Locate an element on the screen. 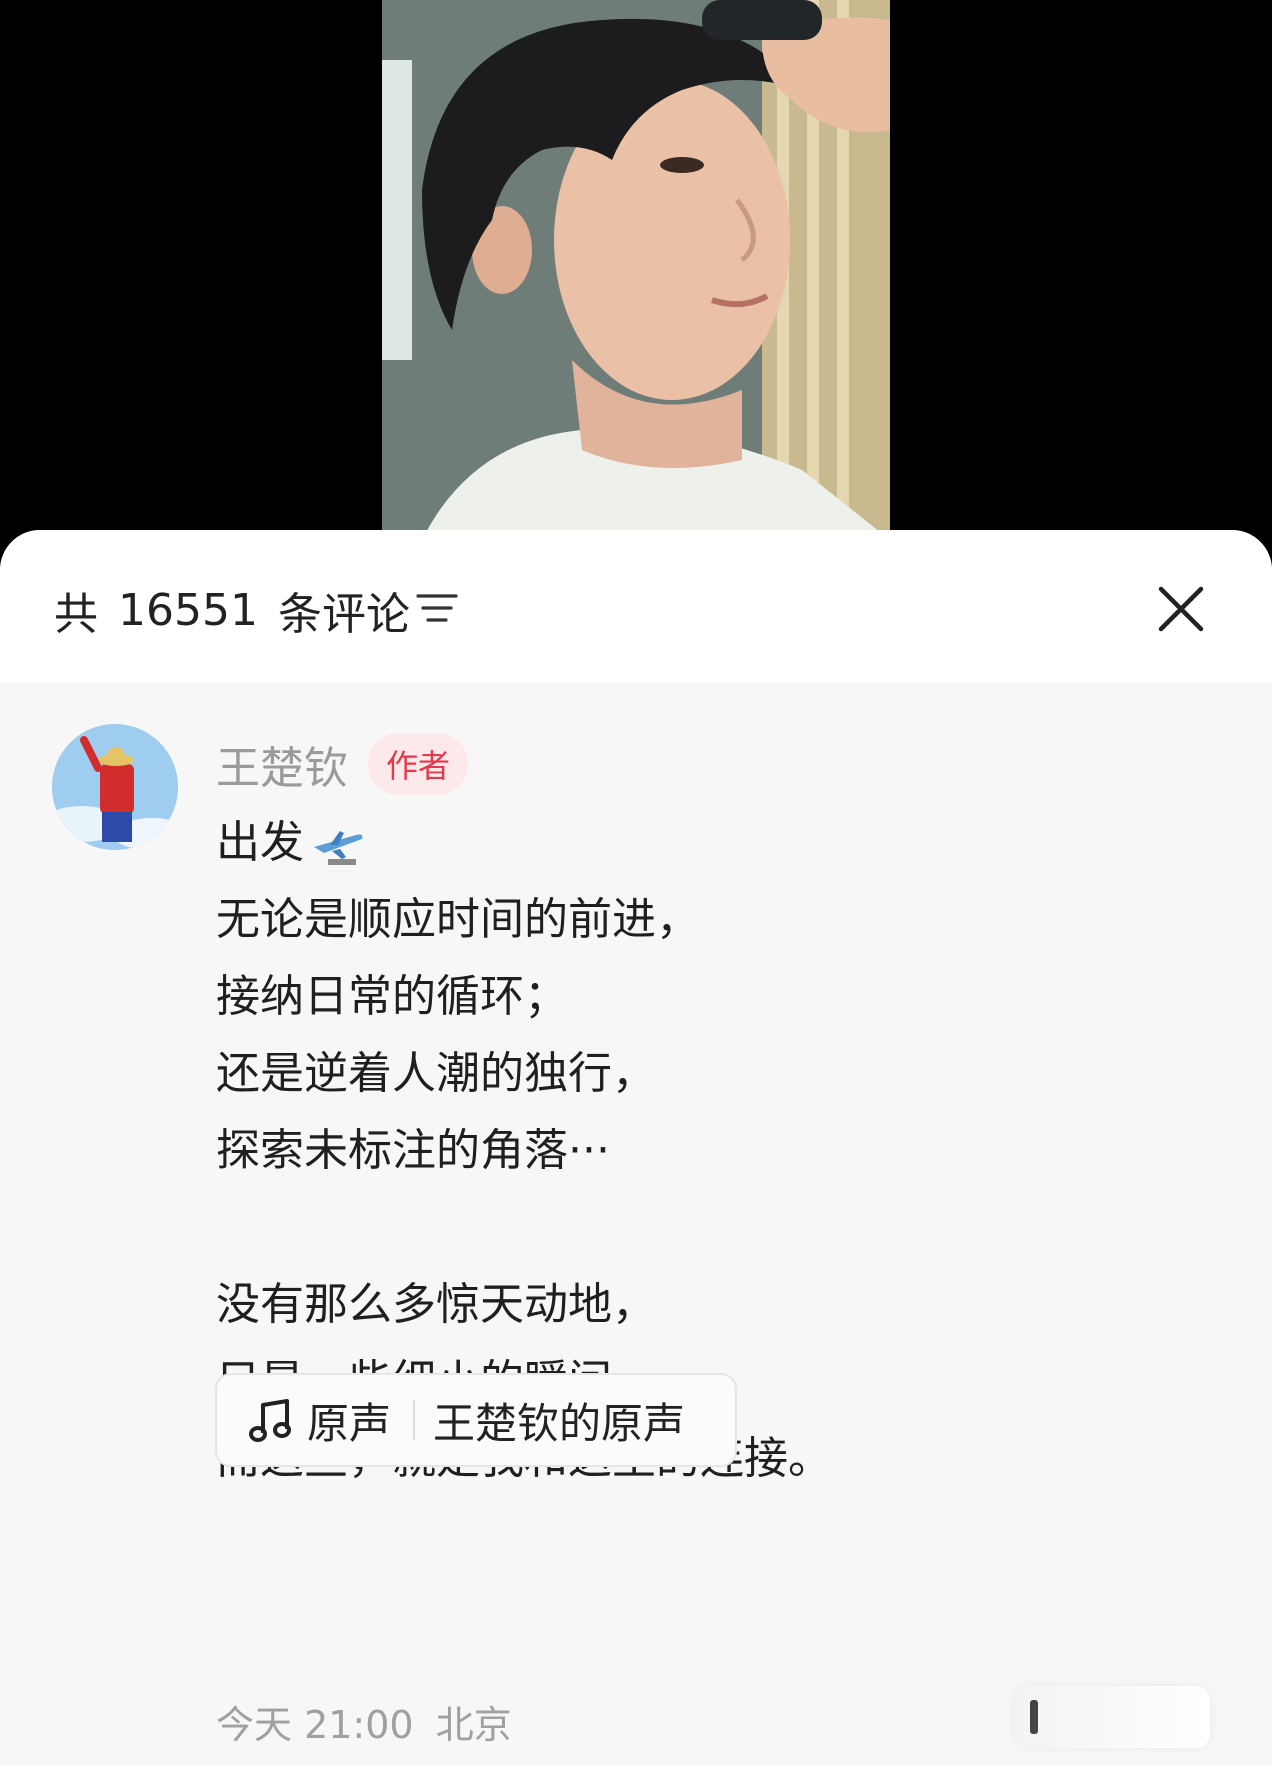  avatar is located at coordinates (115, 787).